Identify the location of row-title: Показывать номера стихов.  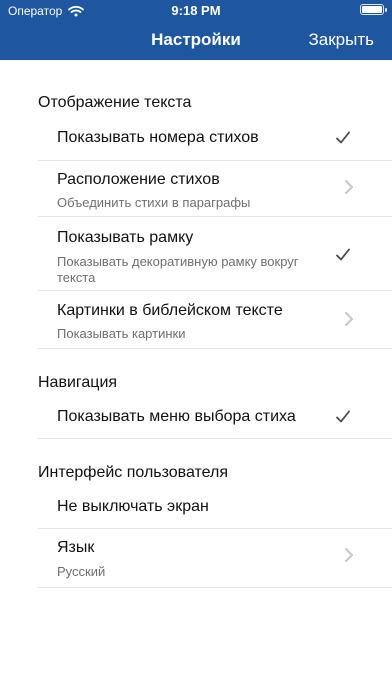
(158, 137).